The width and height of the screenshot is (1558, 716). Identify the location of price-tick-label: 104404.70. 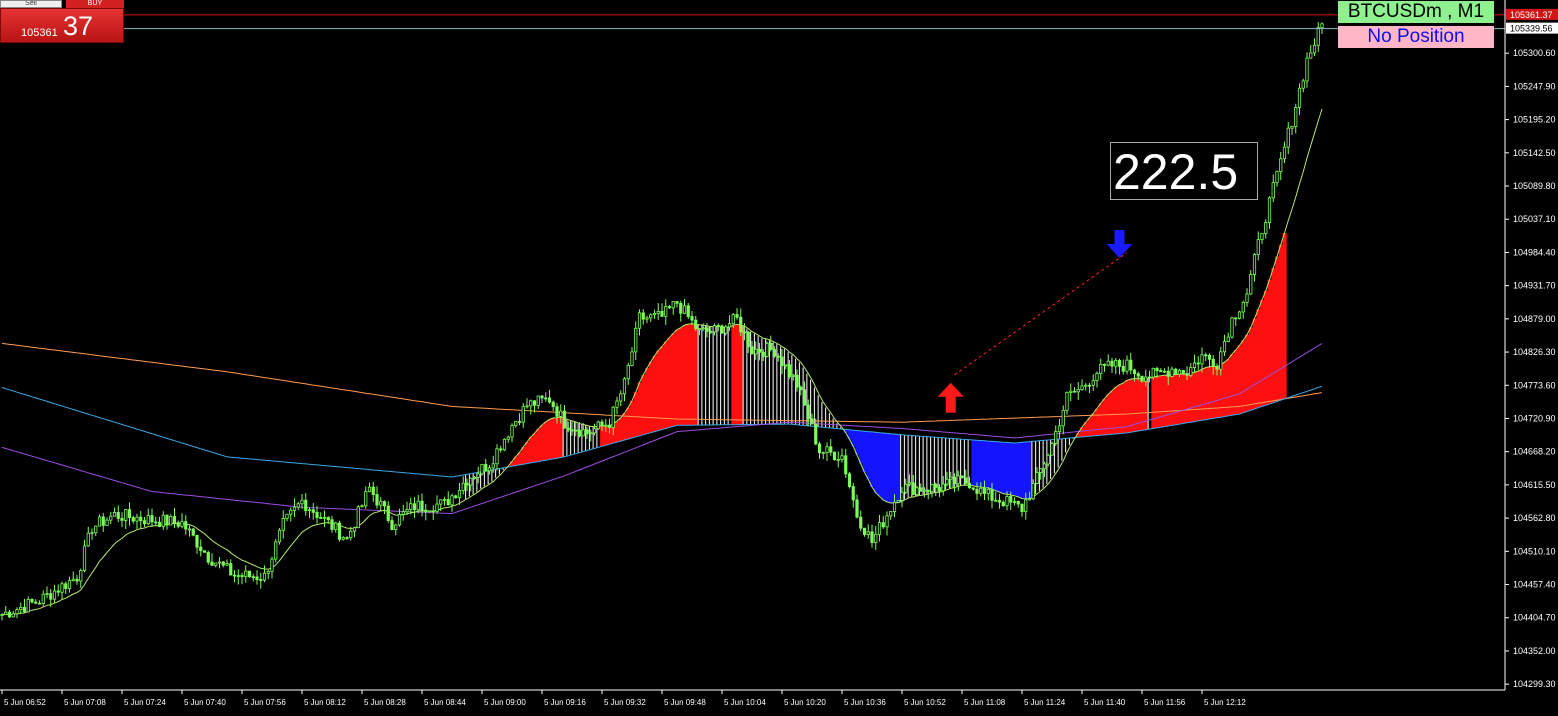
(1534, 618).